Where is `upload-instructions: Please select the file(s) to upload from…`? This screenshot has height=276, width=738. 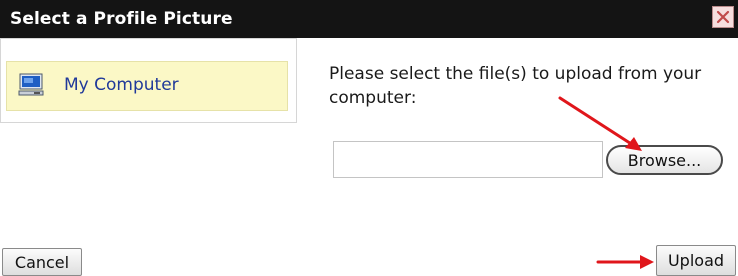
upload-instructions: Please select the file(s) to upload from… is located at coordinates (515, 86).